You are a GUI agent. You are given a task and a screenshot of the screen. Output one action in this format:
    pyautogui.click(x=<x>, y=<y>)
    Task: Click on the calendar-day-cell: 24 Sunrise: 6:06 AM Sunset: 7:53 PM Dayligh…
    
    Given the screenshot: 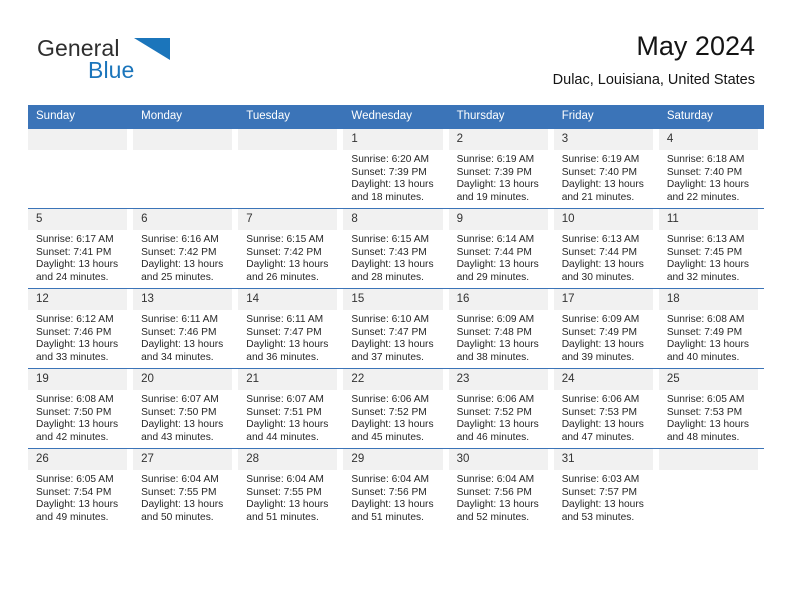 What is the action you would take?
    pyautogui.click(x=606, y=408)
    